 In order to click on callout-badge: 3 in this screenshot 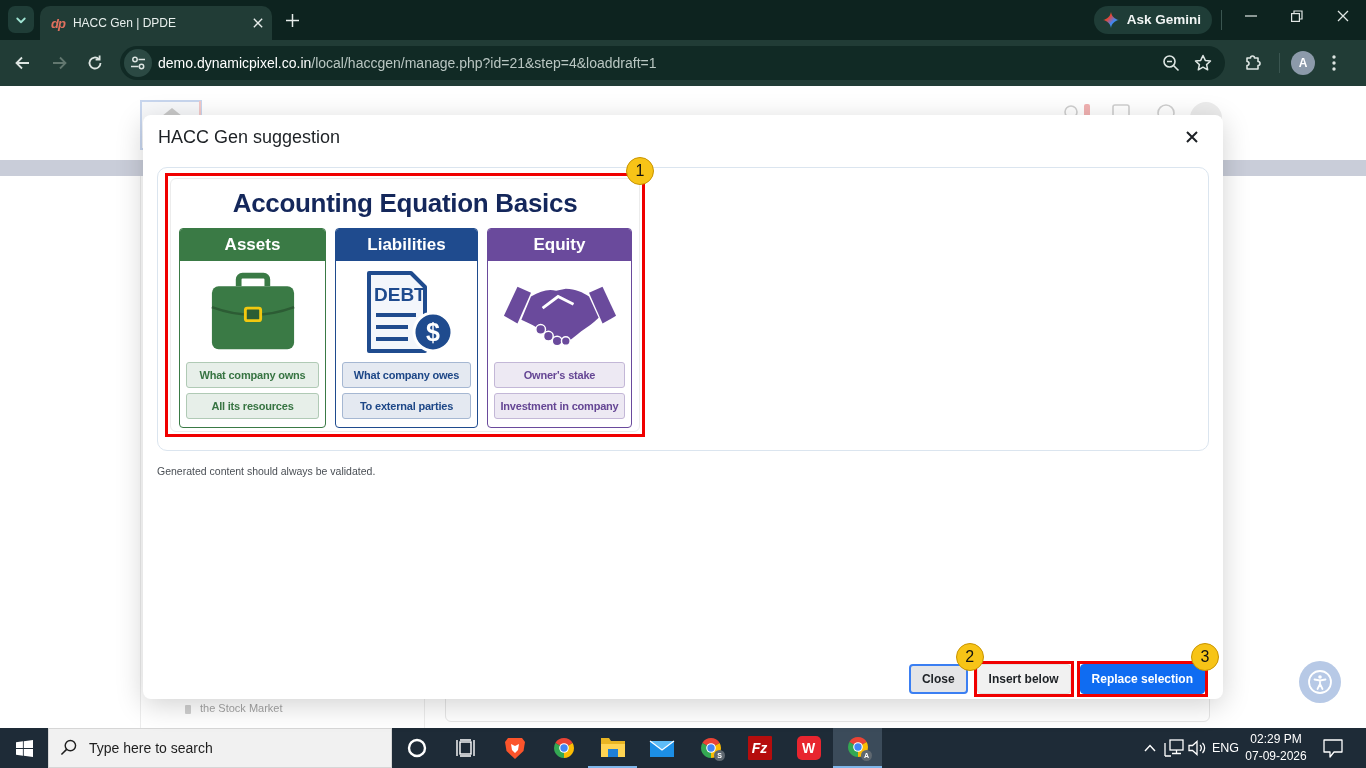, I will do `click(1205, 657)`.